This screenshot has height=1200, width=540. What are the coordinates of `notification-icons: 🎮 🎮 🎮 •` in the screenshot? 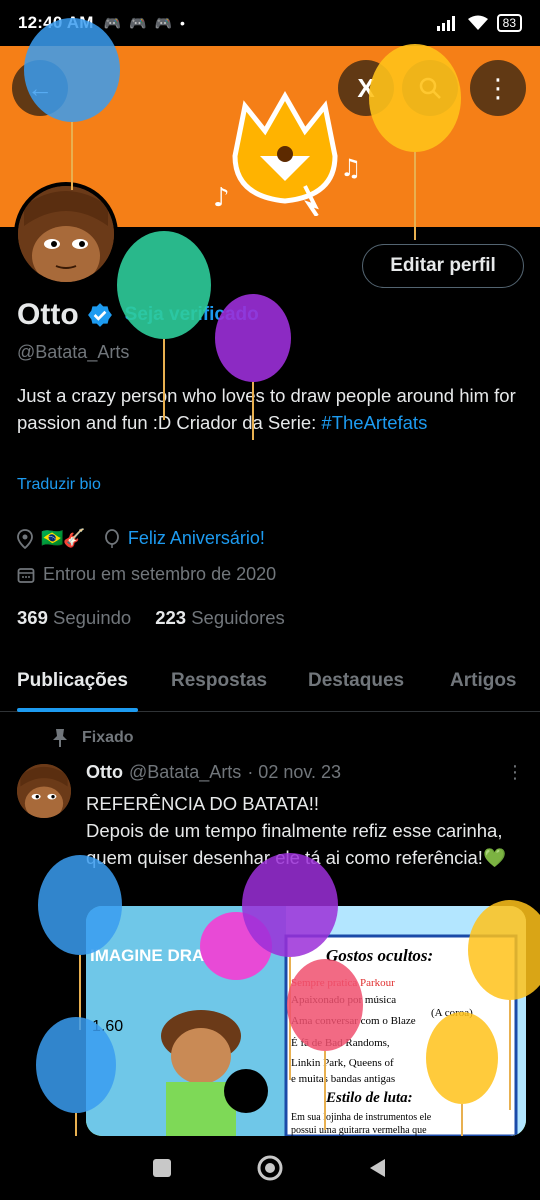 It's located at (144, 23).